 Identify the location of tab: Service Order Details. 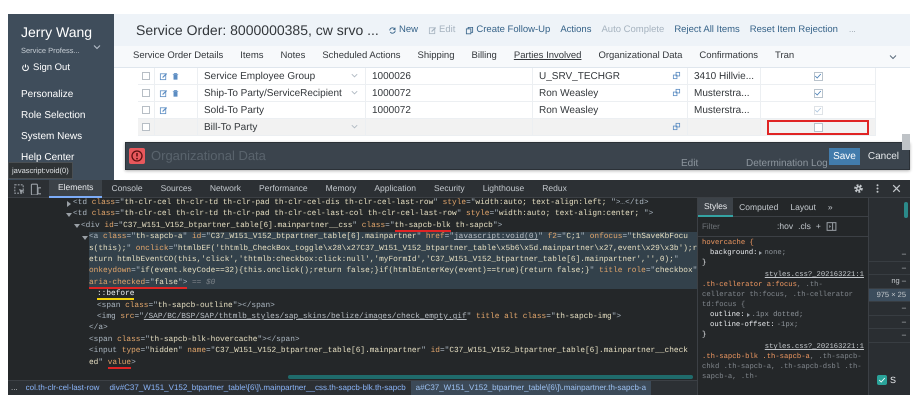
(178, 56).